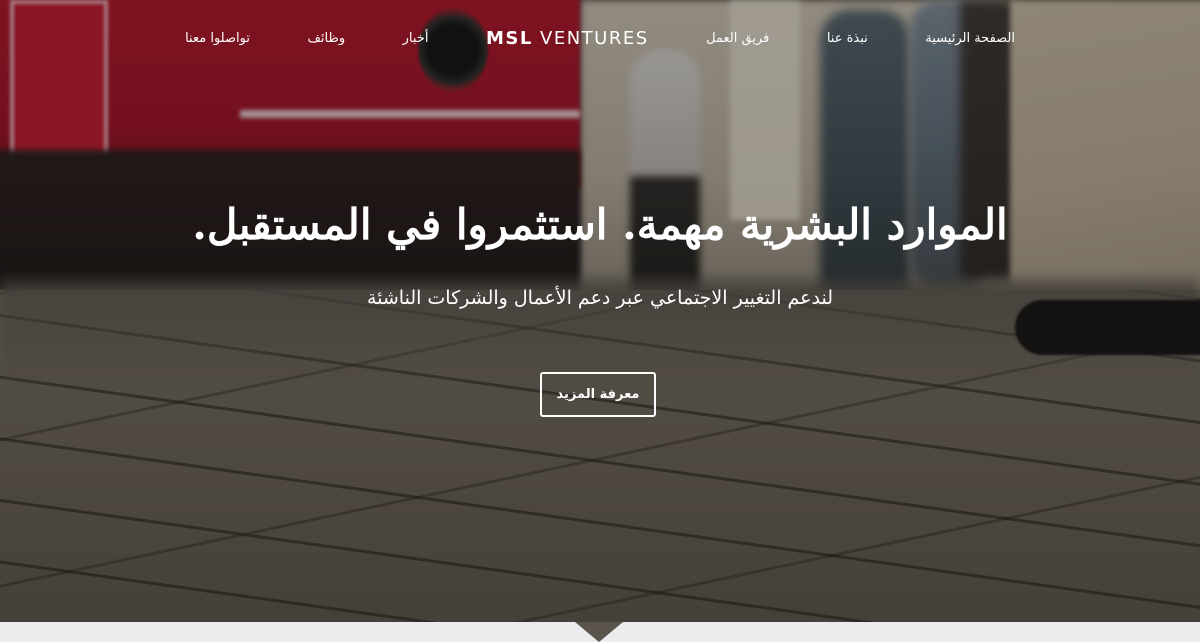 This screenshot has width=1200, height=642. I want to click on nav-item-team: فريق العمل, so click(737, 38).